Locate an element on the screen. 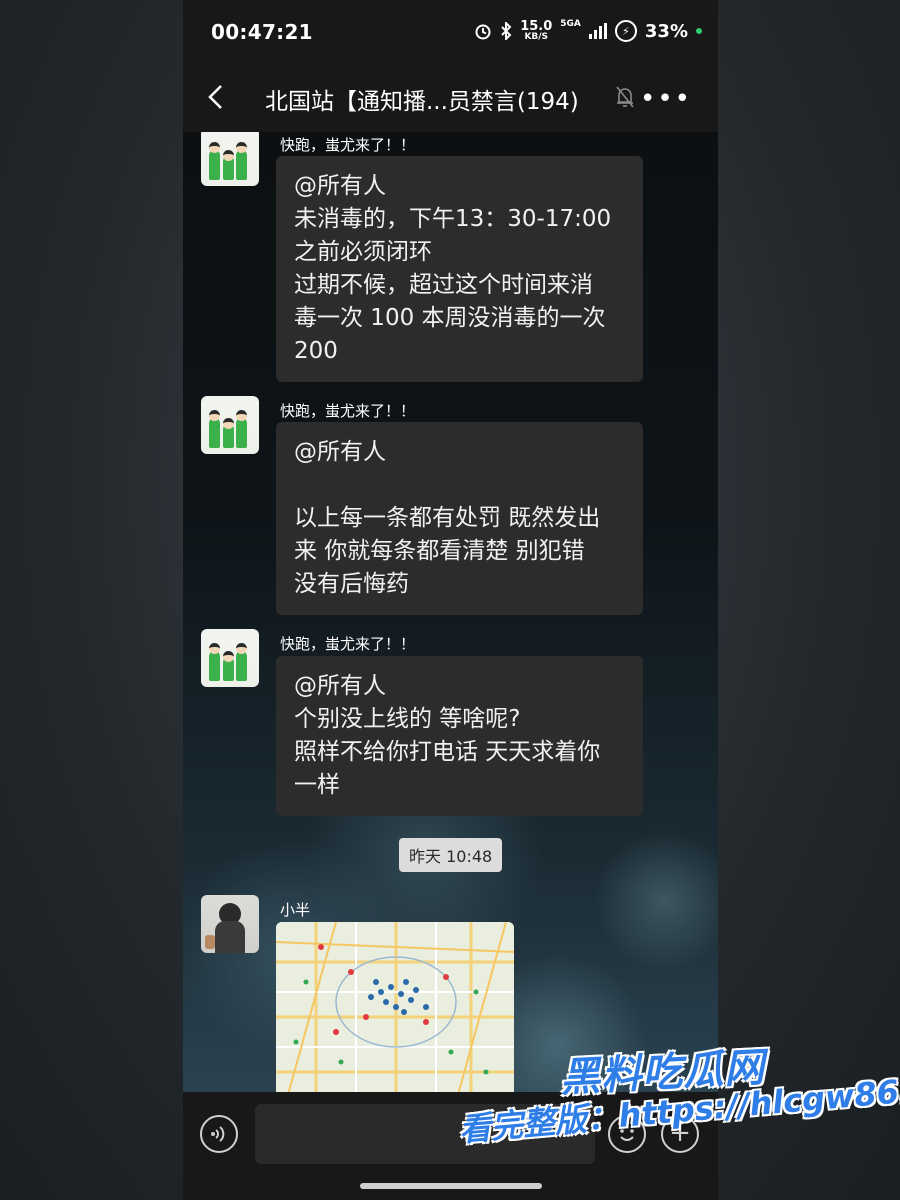 Image resolution: width=900 pixels, height=1200 pixels. status-icons: 15.0 KB/S 5GA ⚡ 33% is located at coordinates (588, 31).